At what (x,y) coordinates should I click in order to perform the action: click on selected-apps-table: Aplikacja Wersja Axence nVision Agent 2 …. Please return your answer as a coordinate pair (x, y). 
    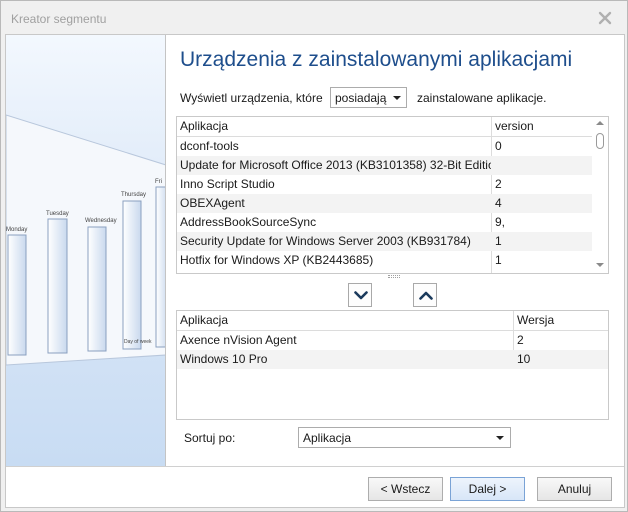
    Looking at the image, I should click on (392, 365).